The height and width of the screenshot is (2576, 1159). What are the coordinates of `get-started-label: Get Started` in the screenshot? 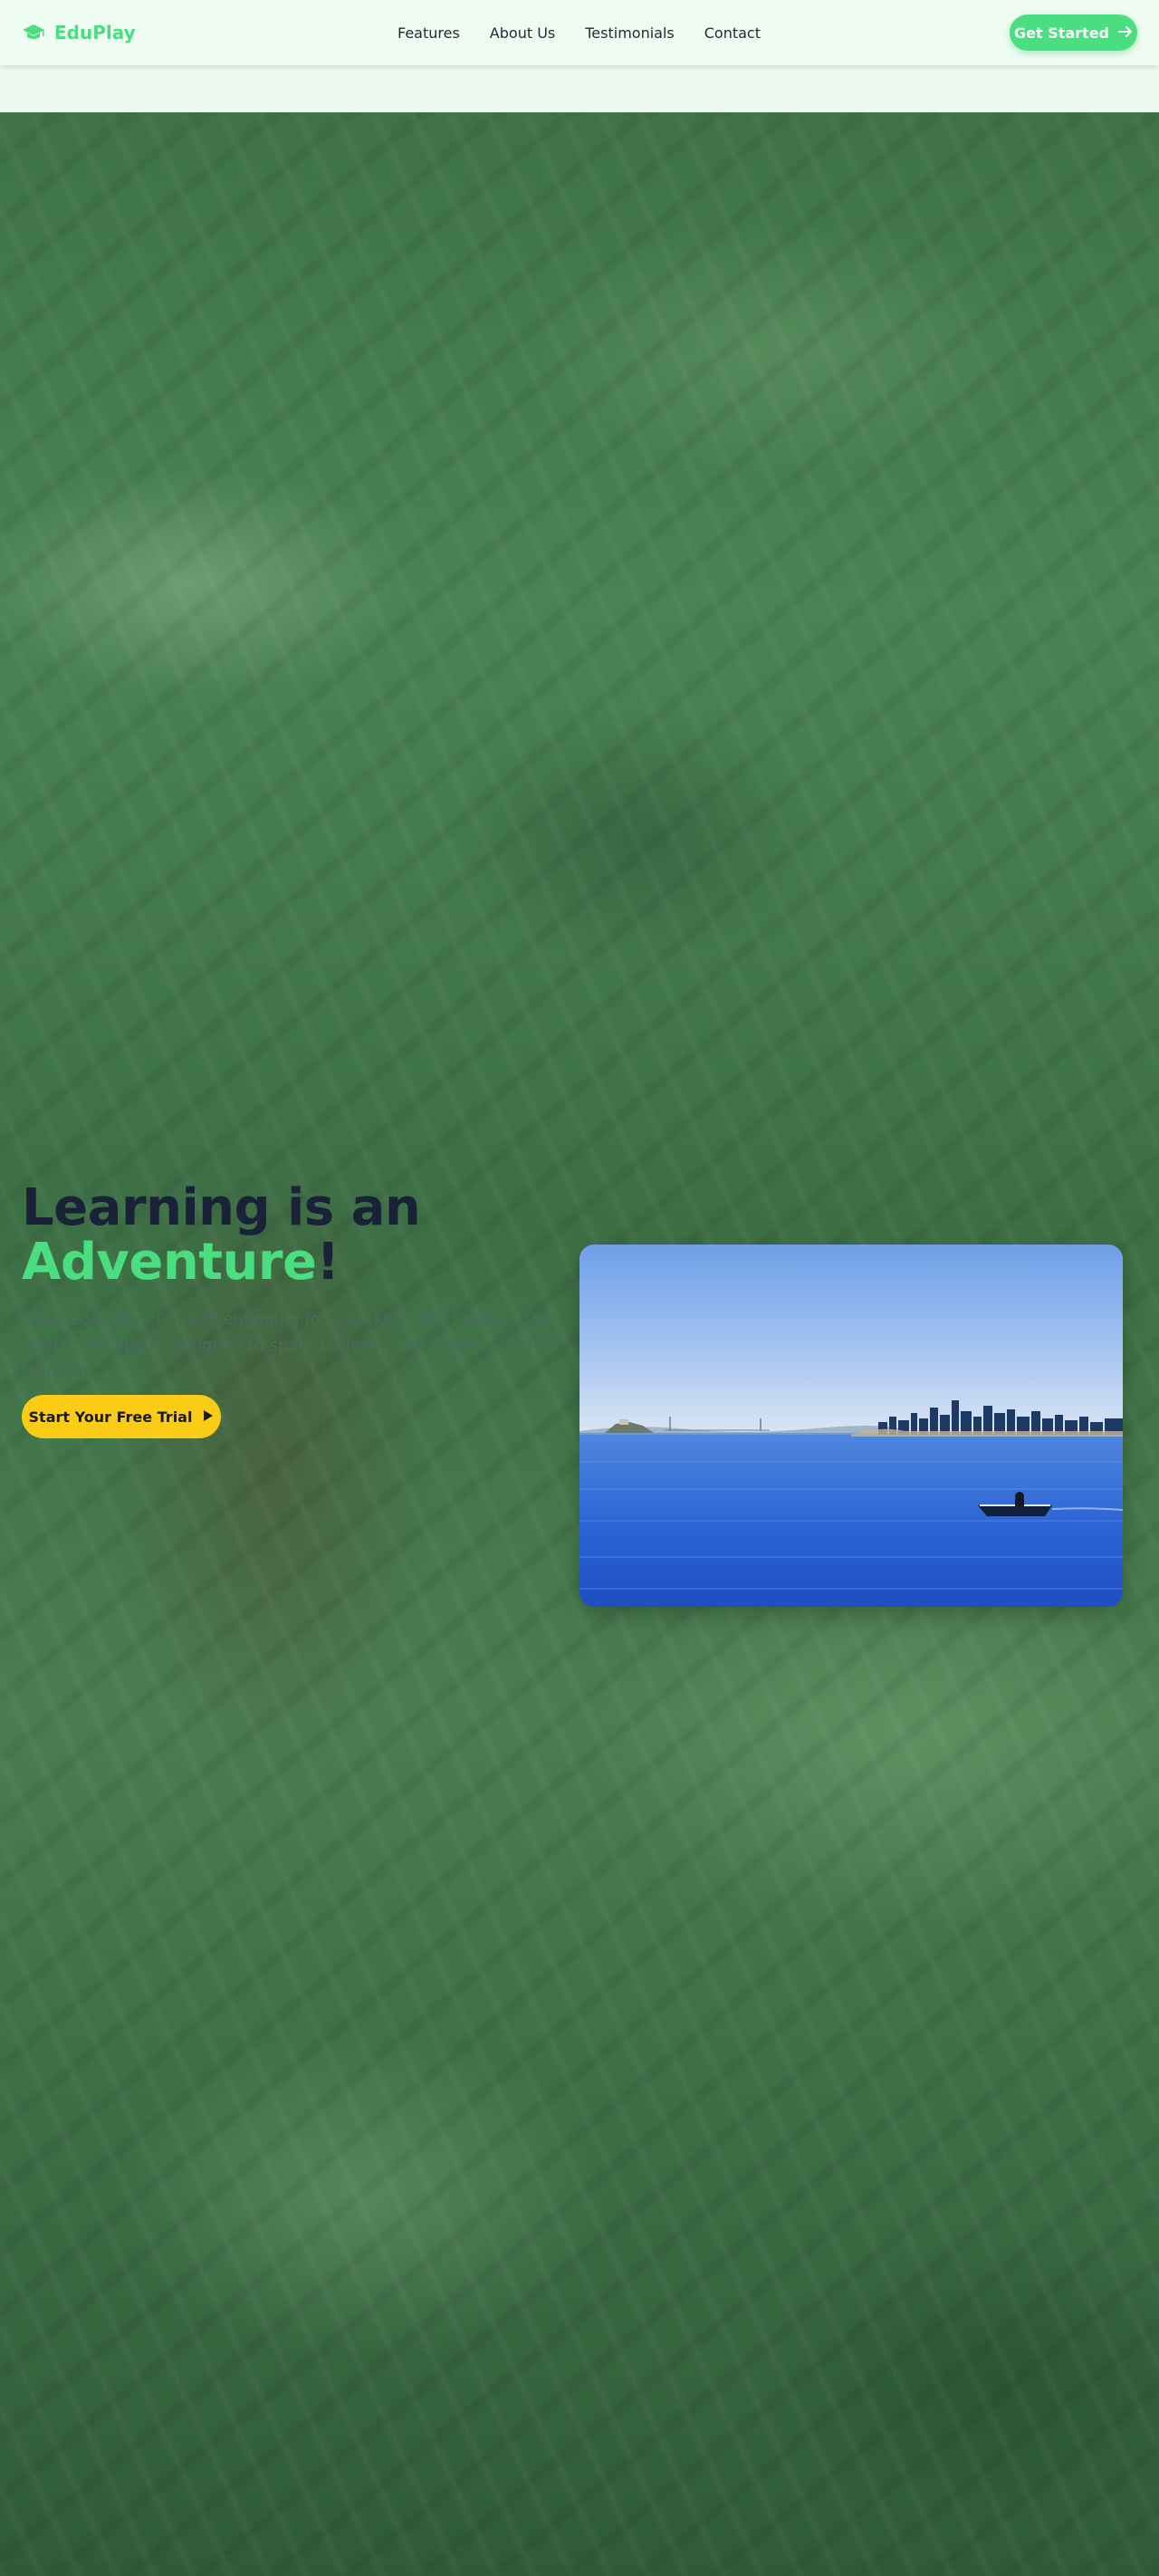 It's located at (1061, 33).